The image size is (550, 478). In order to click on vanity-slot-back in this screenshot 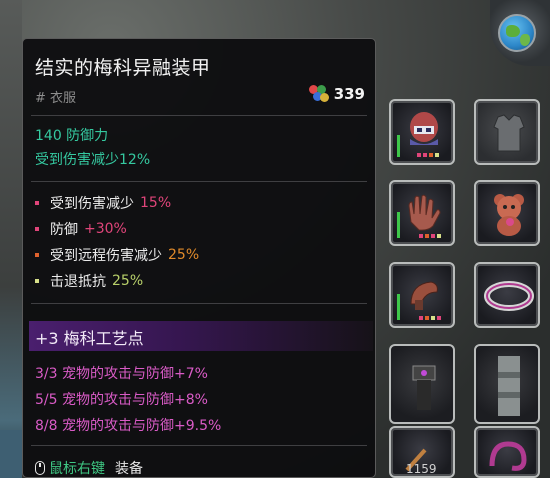, I will do `click(507, 384)`.